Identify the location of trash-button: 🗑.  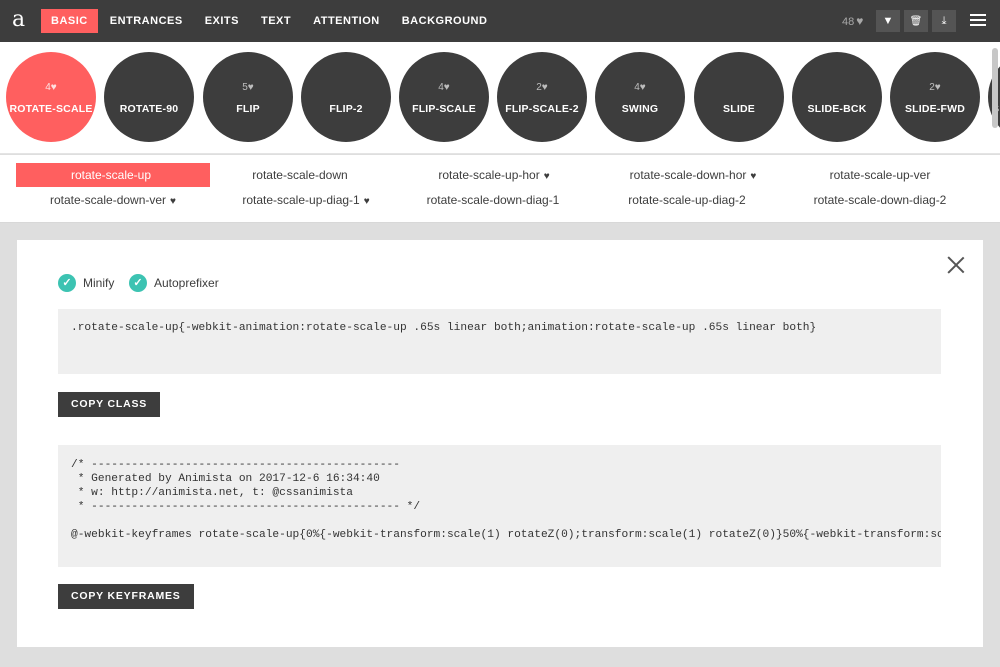
(916, 21).